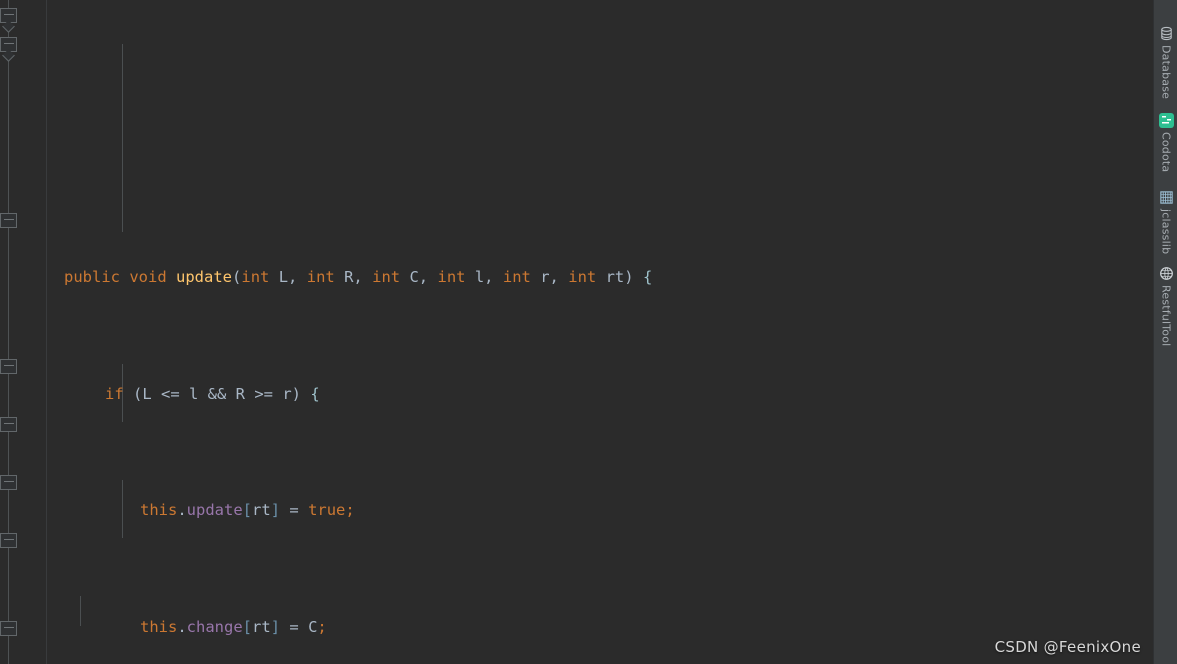 The width and height of the screenshot is (1177, 664). What do you see at coordinates (1166, 120) in the screenshot?
I see `codota-icon` at bounding box center [1166, 120].